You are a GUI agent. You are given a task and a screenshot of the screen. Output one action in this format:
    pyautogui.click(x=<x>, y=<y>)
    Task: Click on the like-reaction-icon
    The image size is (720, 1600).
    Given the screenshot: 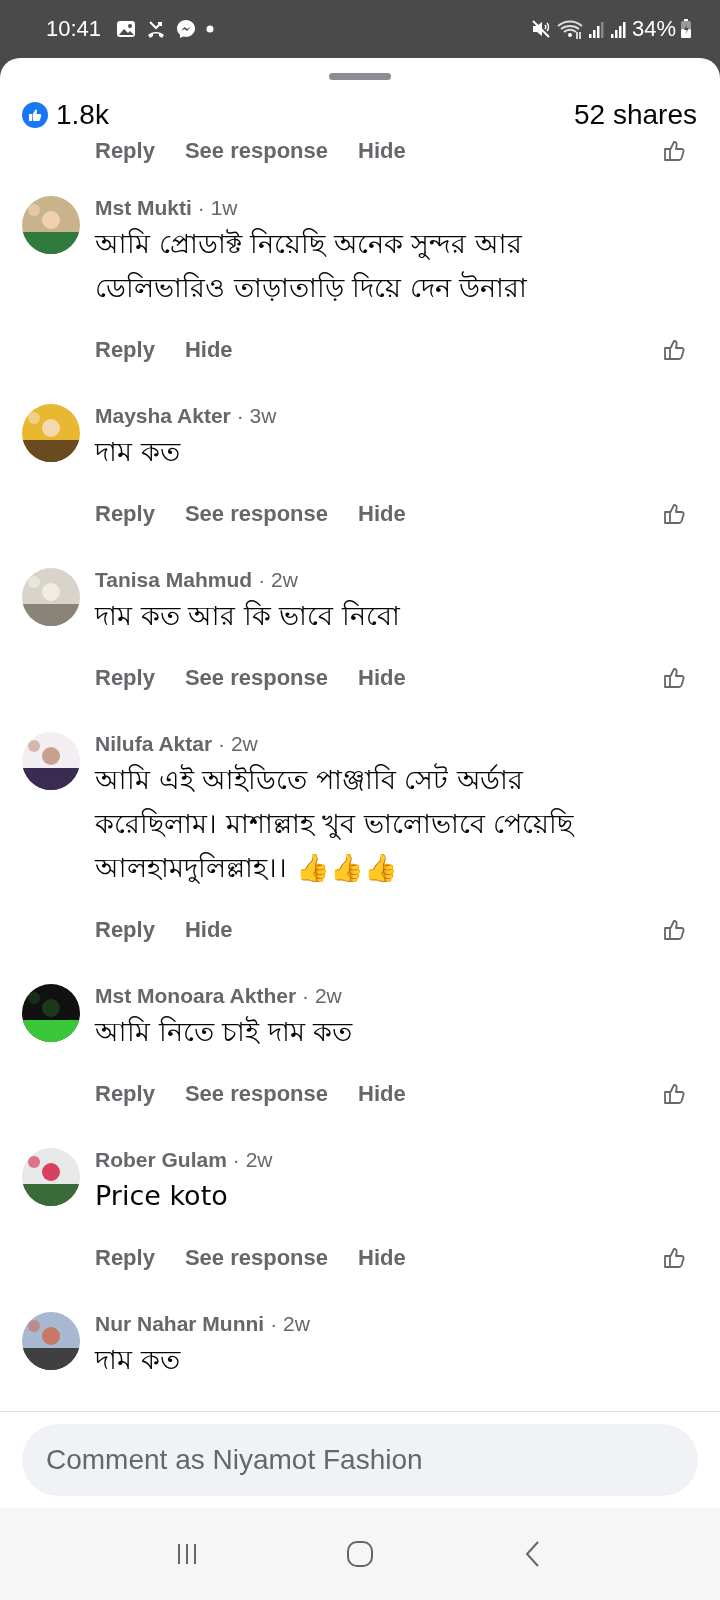 What is the action you would take?
    pyautogui.click(x=35, y=115)
    